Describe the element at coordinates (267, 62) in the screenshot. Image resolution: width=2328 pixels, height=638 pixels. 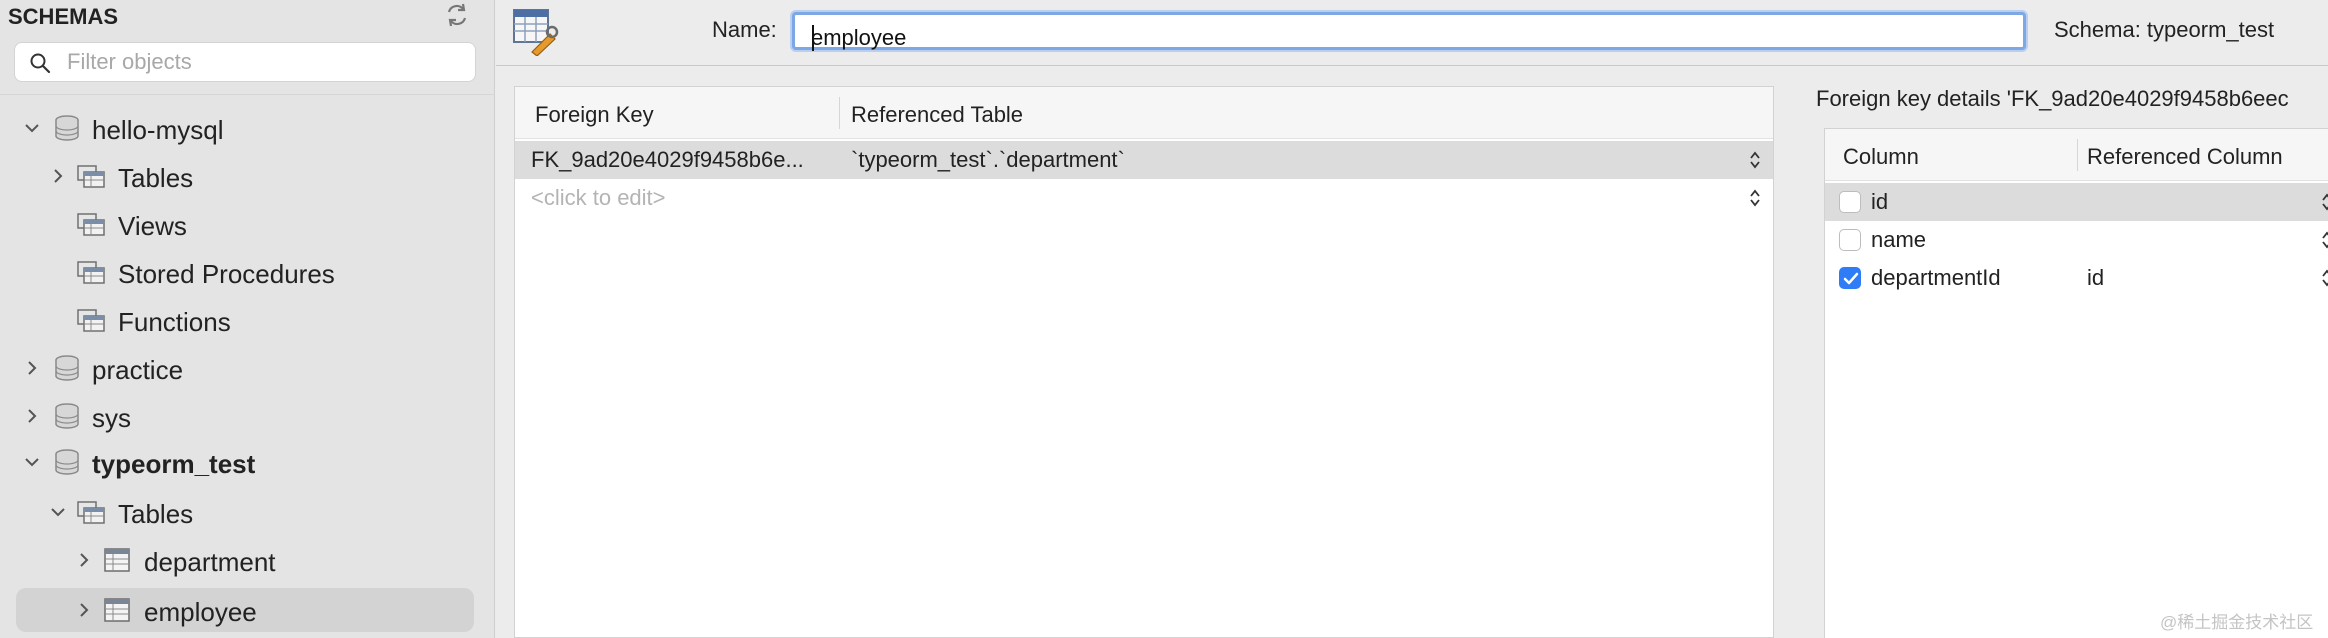
I see `filter-objects-input` at that location.